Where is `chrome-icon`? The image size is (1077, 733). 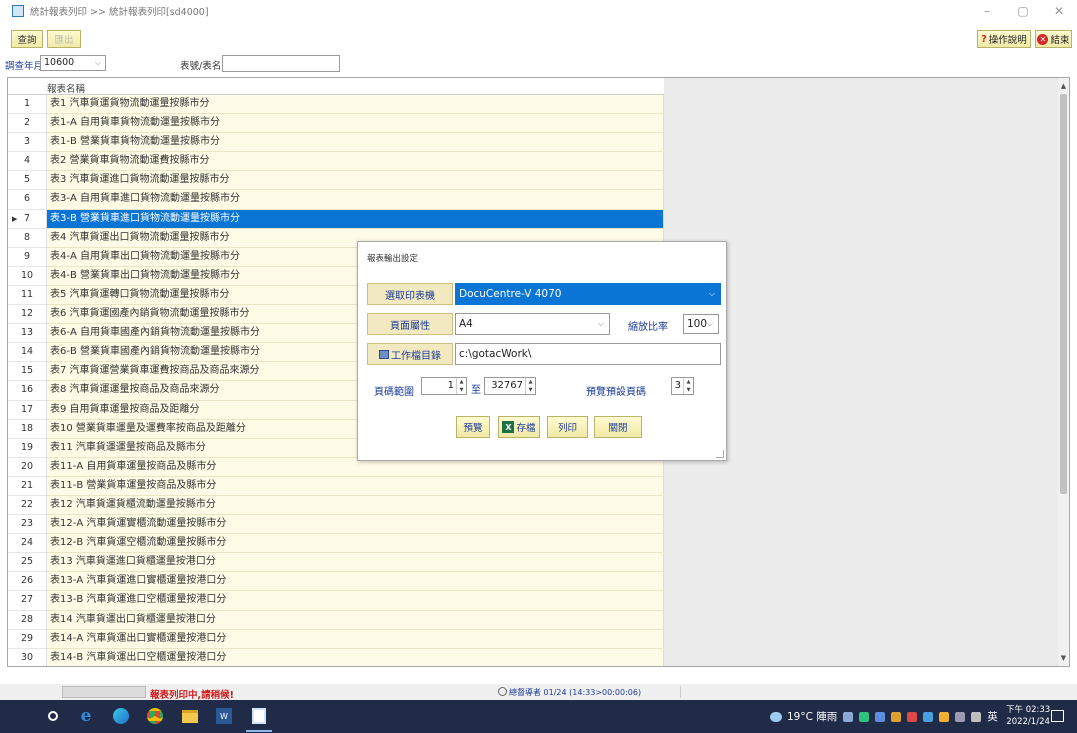 chrome-icon is located at coordinates (155, 716).